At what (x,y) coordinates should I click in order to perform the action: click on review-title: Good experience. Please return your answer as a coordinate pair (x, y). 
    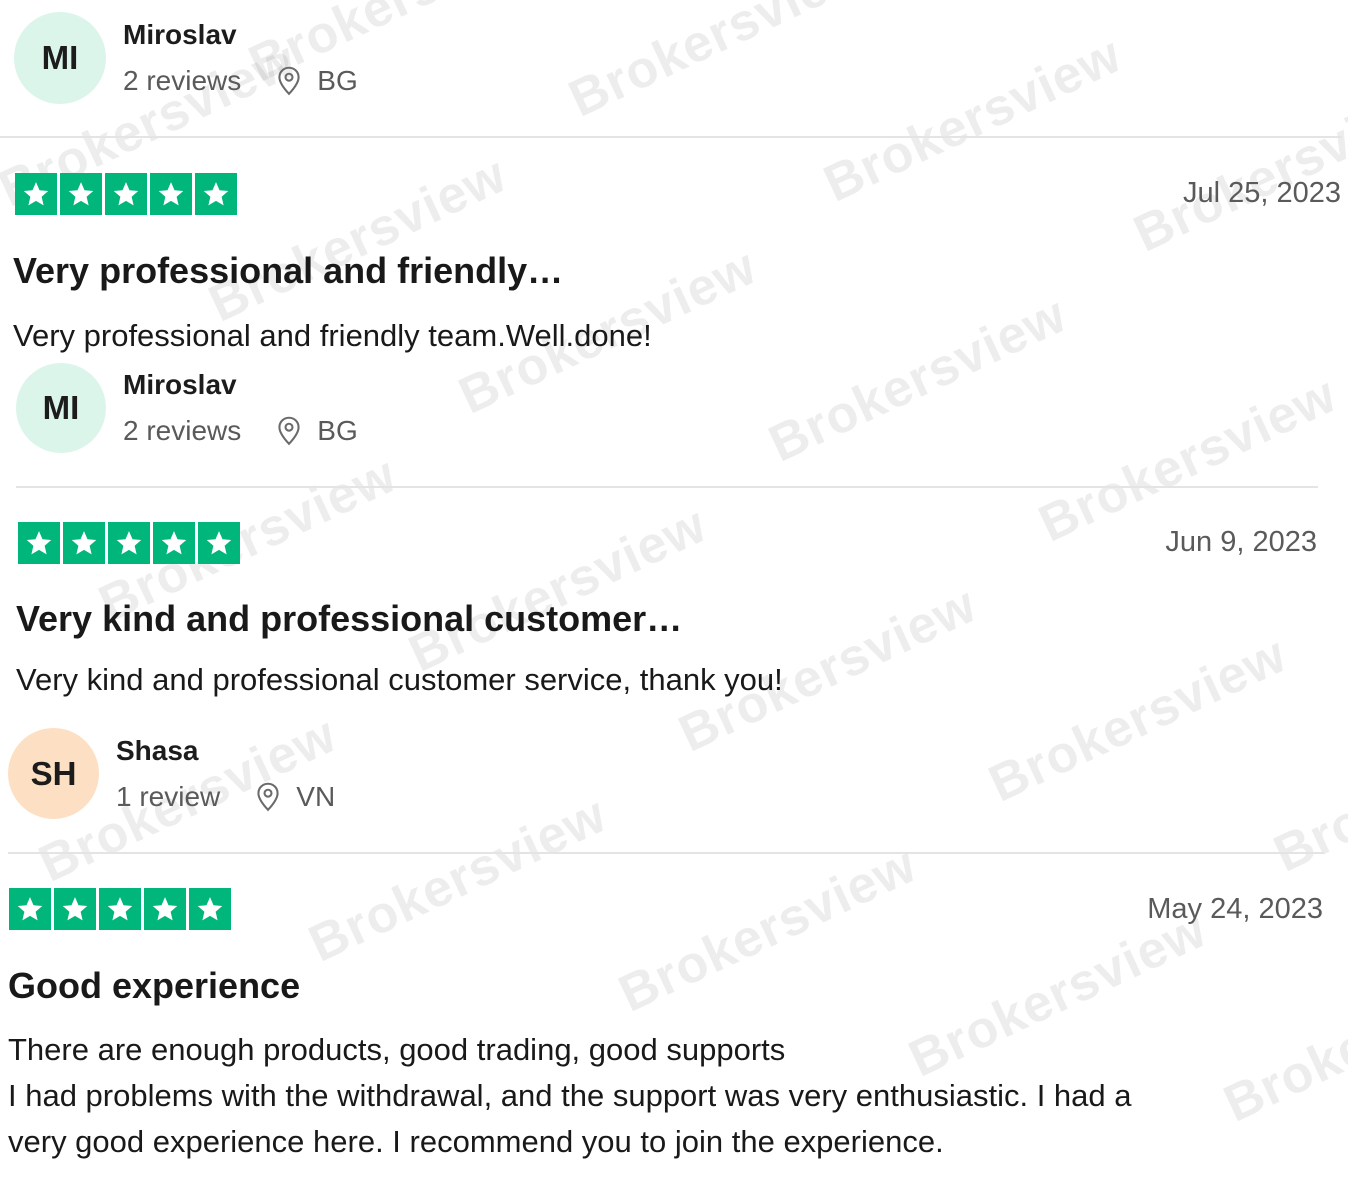
    Looking at the image, I should click on (154, 986).